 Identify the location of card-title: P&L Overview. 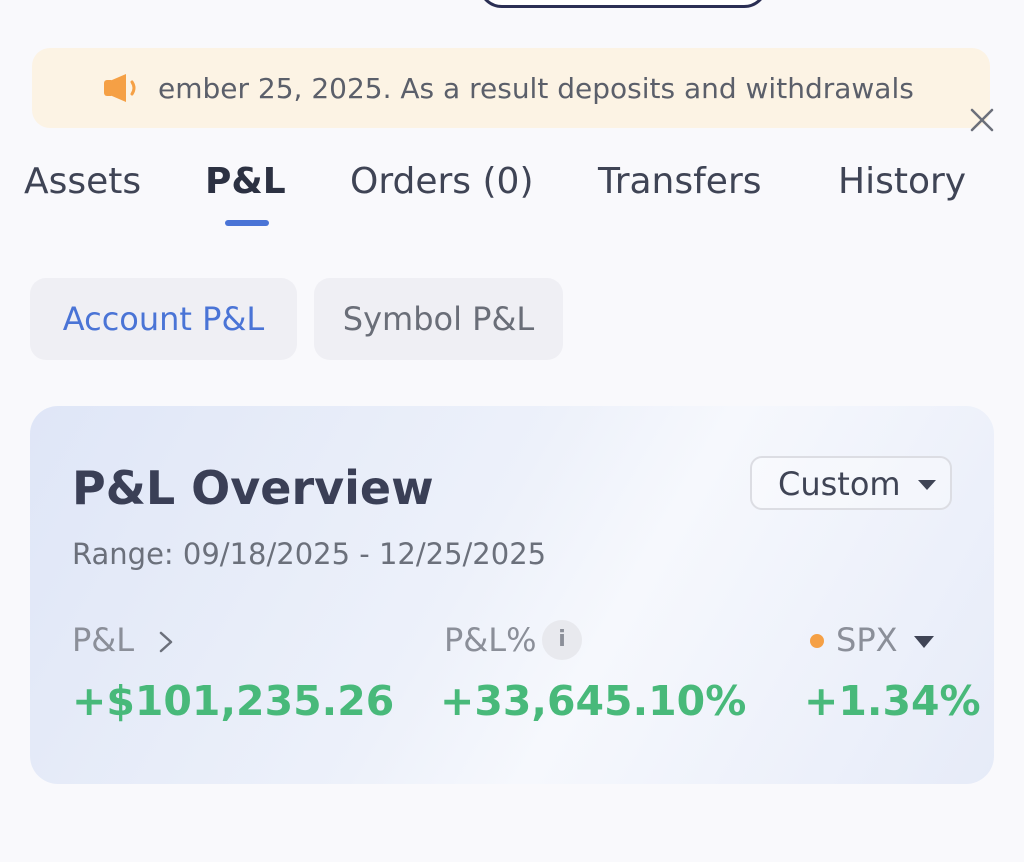
(253, 488).